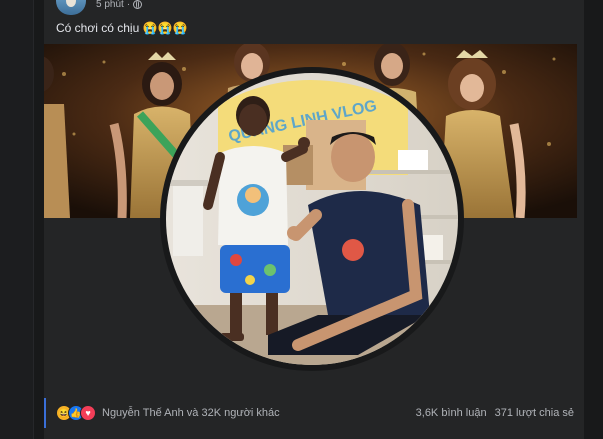 The height and width of the screenshot is (439, 603). I want to click on post-time: 5 phút, so click(110, 5).